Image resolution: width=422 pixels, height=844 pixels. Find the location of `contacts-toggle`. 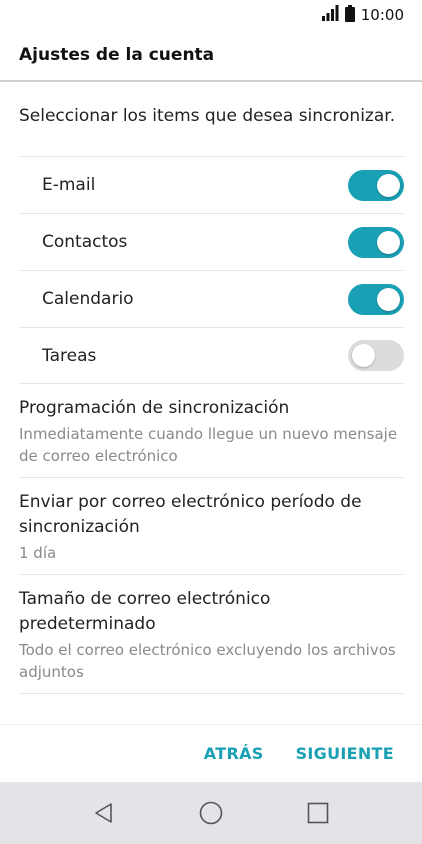

contacts-toggle is located at coordinates (376, 242).